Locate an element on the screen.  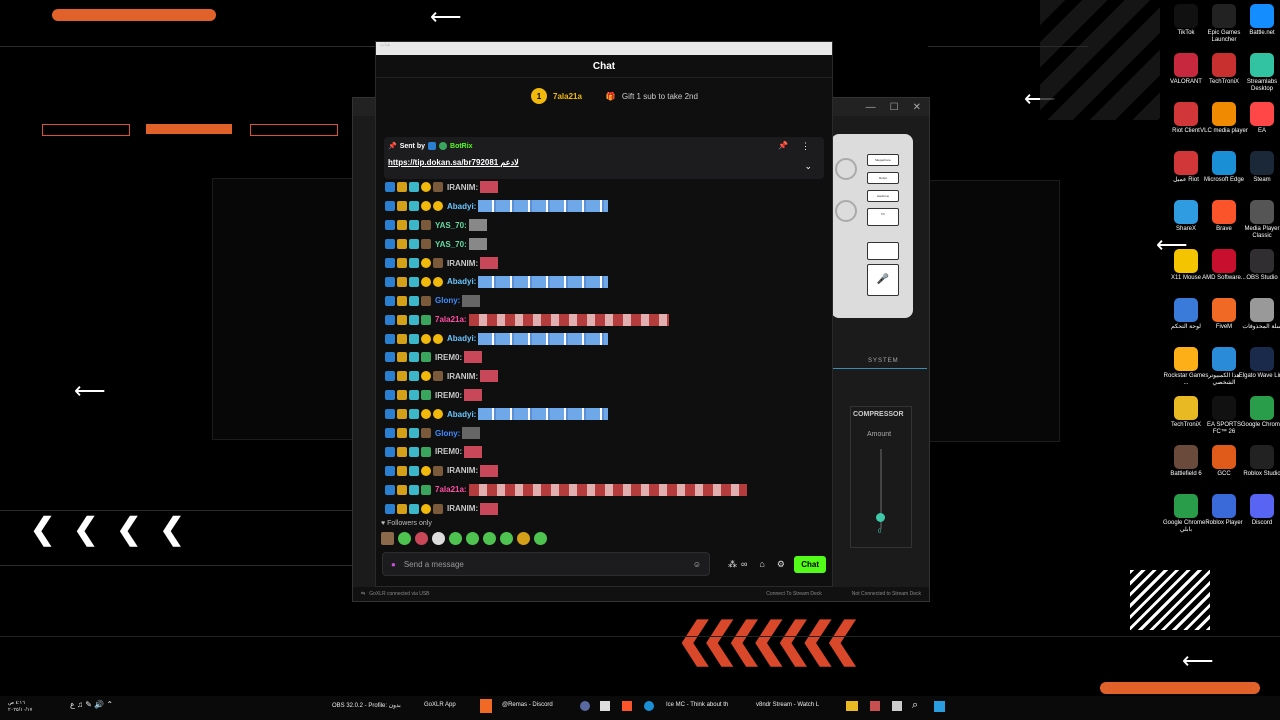
system-tab: SYSTEM is located at coordinates (883, 361).